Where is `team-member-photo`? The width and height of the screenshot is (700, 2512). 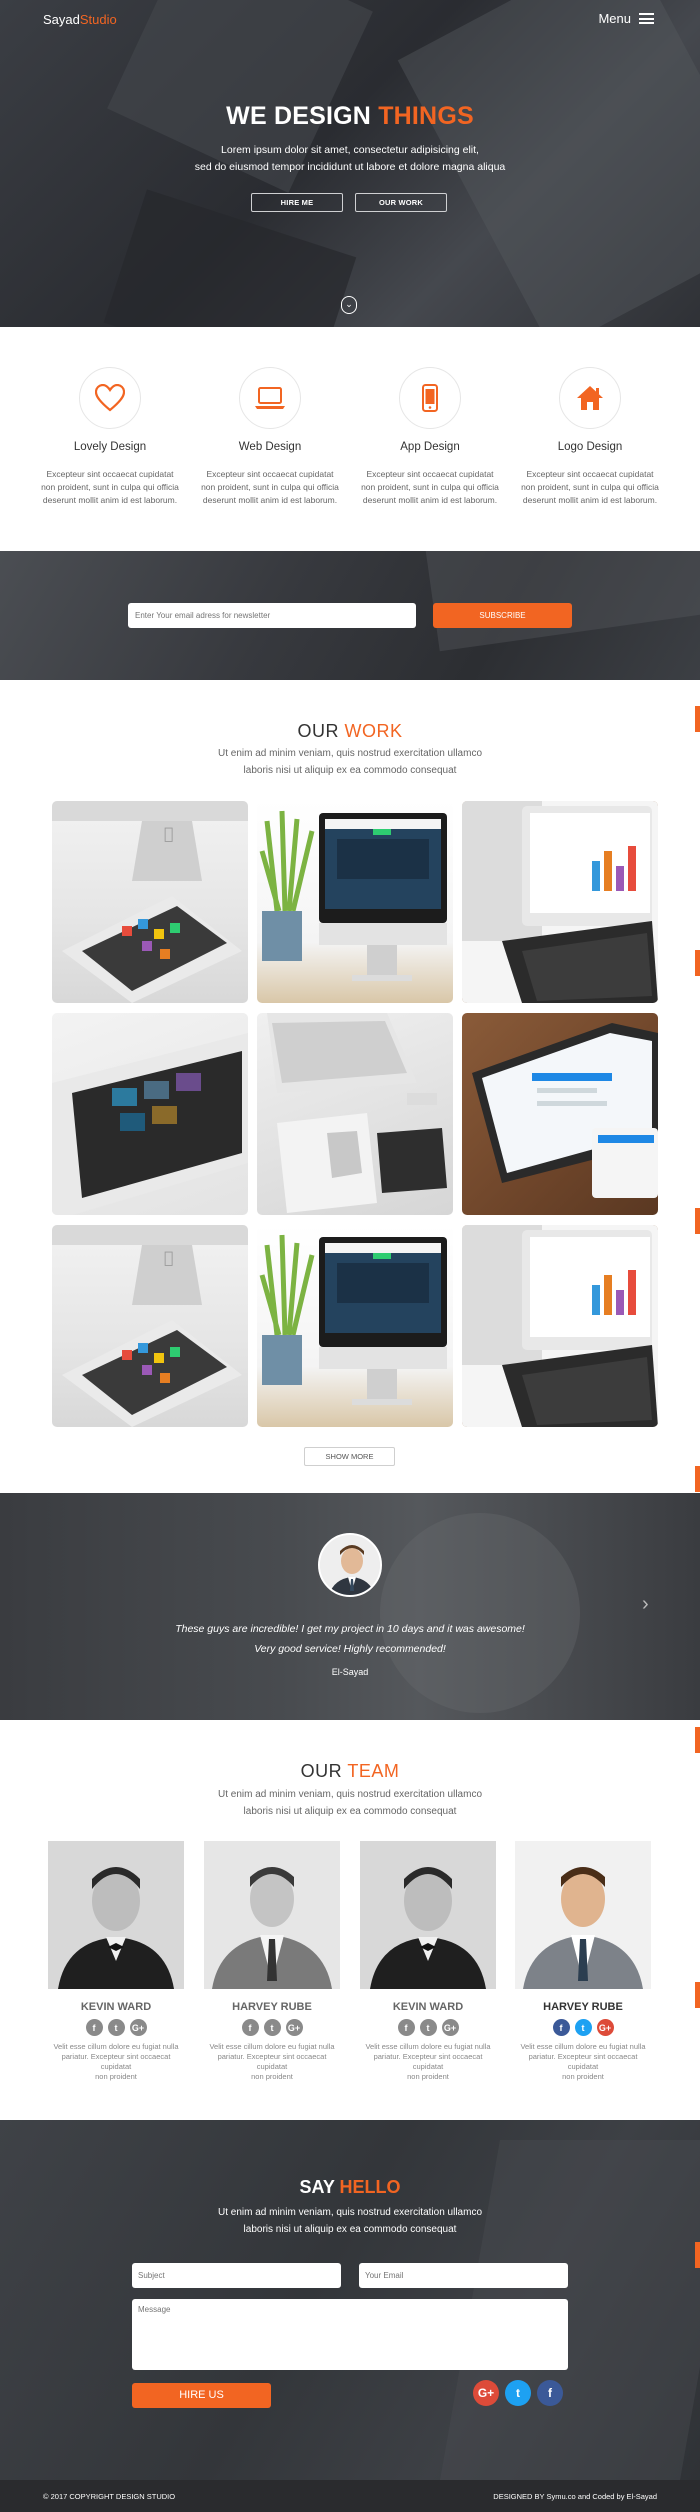
team-member-photo is located at coordinates (116, 1915).